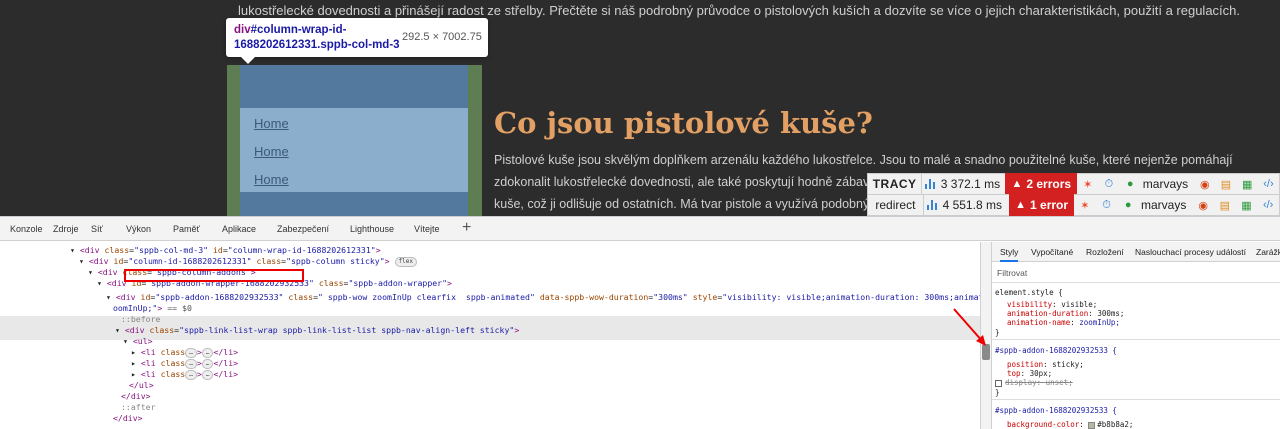 The height and width of the screenshot is (429, 1280). What do you see at coordinates (975, 205) in the screenshot?
I see `tracy-time: 4 551.8 ms` at bounding box center [975, 205].